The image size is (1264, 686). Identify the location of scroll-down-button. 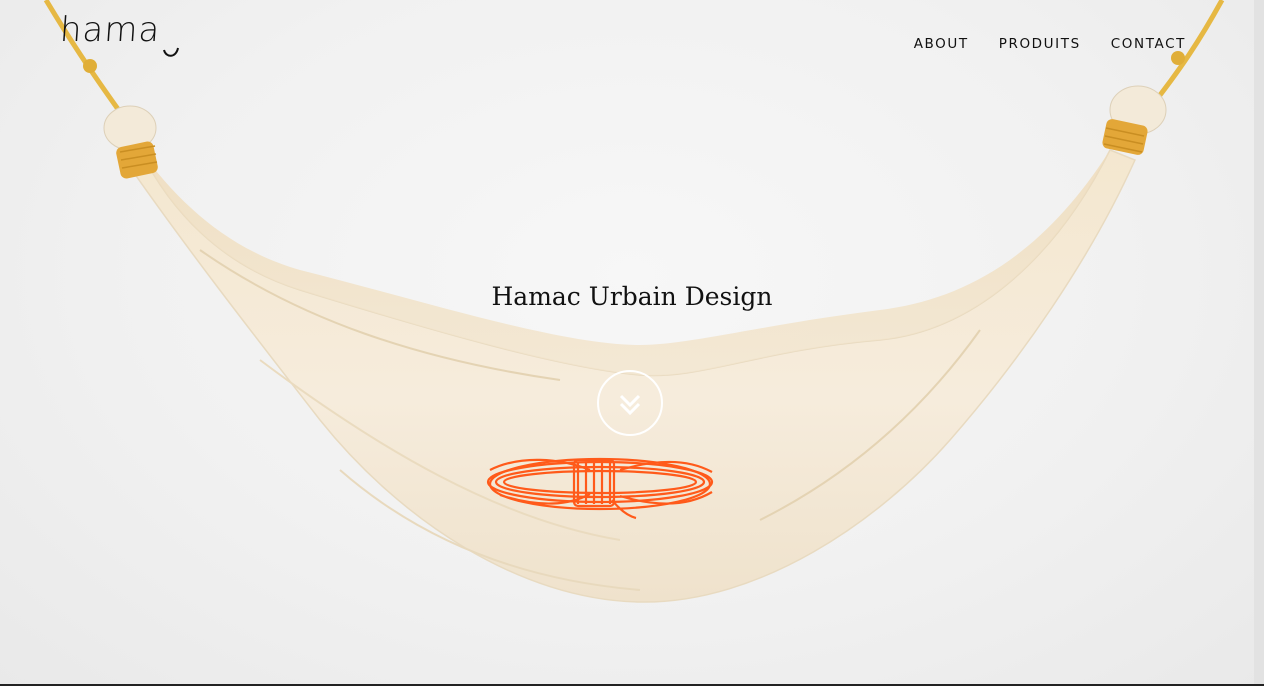
(630, 403).